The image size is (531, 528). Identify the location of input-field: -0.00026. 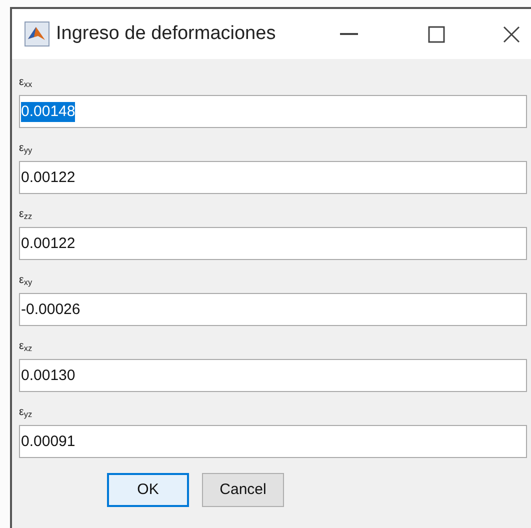
(273, 309).